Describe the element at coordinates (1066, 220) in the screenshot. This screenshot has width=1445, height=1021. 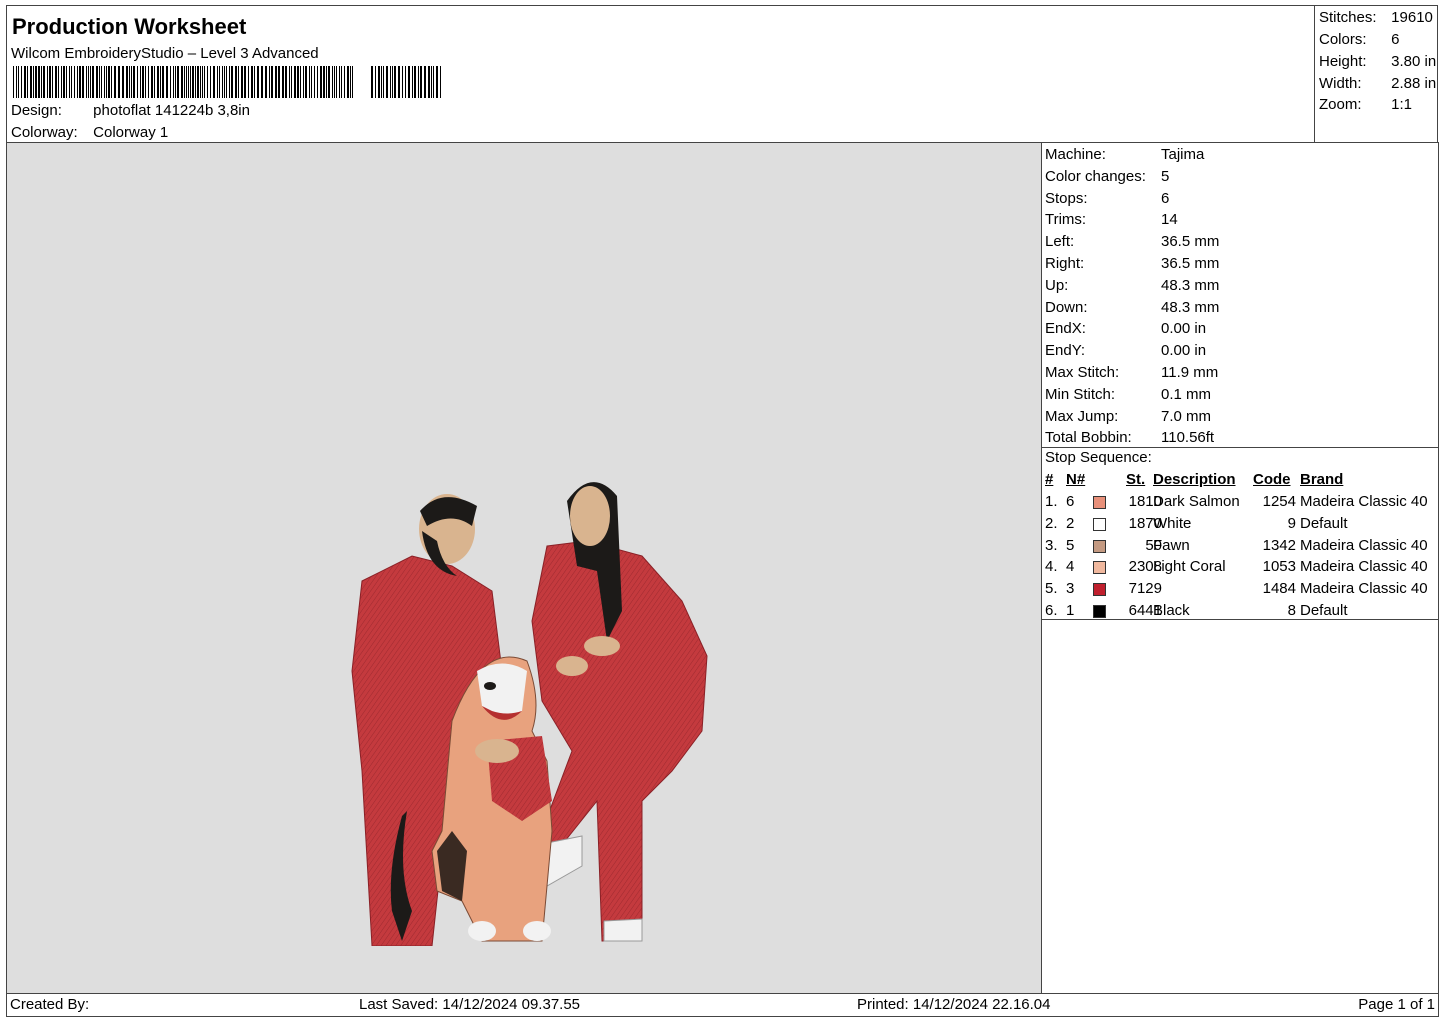
I see `machine-info-label: Trims:` at that location.